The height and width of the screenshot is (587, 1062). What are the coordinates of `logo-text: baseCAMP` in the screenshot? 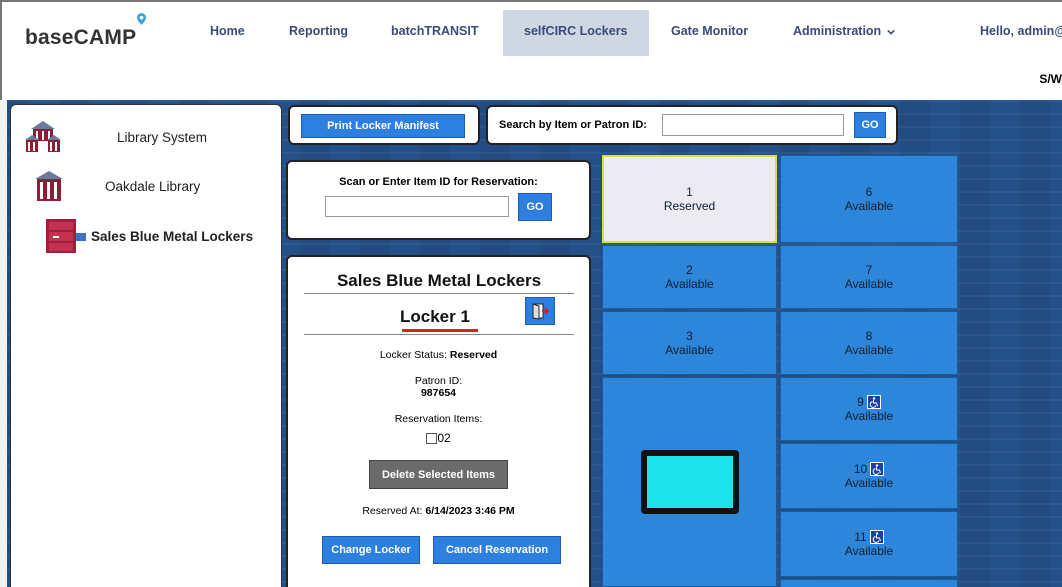 It's located at (81, 37).